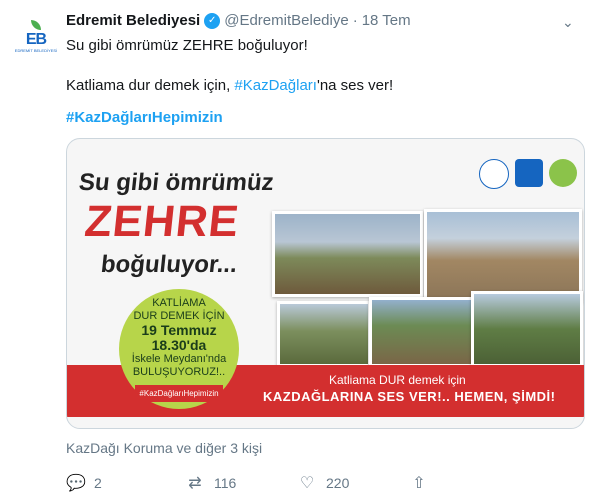 The width and height of the screenshot is (589, 501). I want to click on leaf-icon, so click(36, 24).